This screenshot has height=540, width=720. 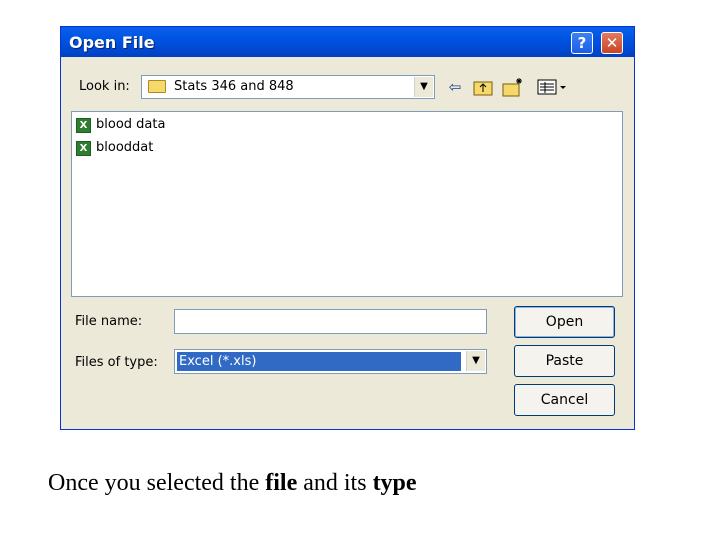 I want to click on cancel-button: Cancel, so click(x=564, y=400).